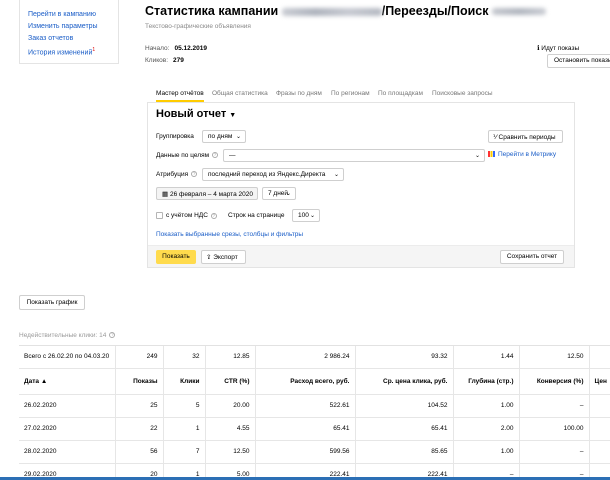  What do you see at coordinates (350, 93) in the screenshot?
I see `tab-by-region: По регионам` at bounding box center [350, 93].